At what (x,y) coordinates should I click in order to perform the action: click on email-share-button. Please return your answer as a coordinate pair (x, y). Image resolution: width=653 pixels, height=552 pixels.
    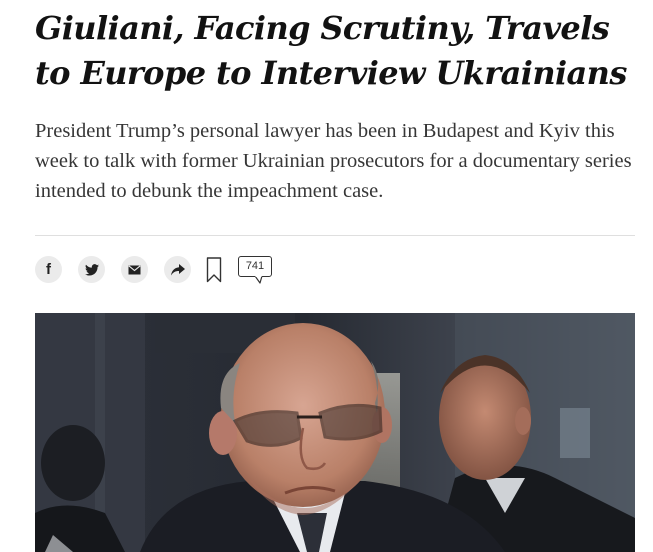
    Looking at the image, I should click on (134, 269).